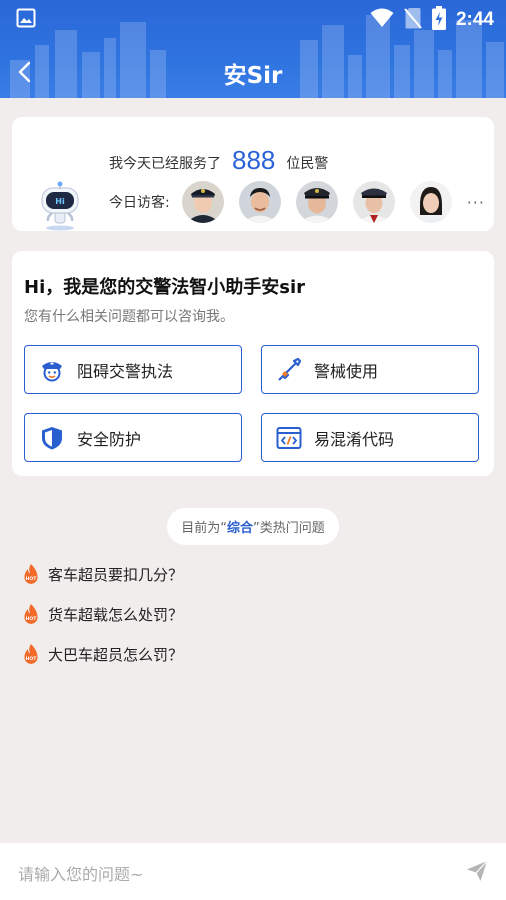 The height and width of the screenshot is (900, 506). I want to click on category-button-safety-protection: 安全防护, so click(133, 437).